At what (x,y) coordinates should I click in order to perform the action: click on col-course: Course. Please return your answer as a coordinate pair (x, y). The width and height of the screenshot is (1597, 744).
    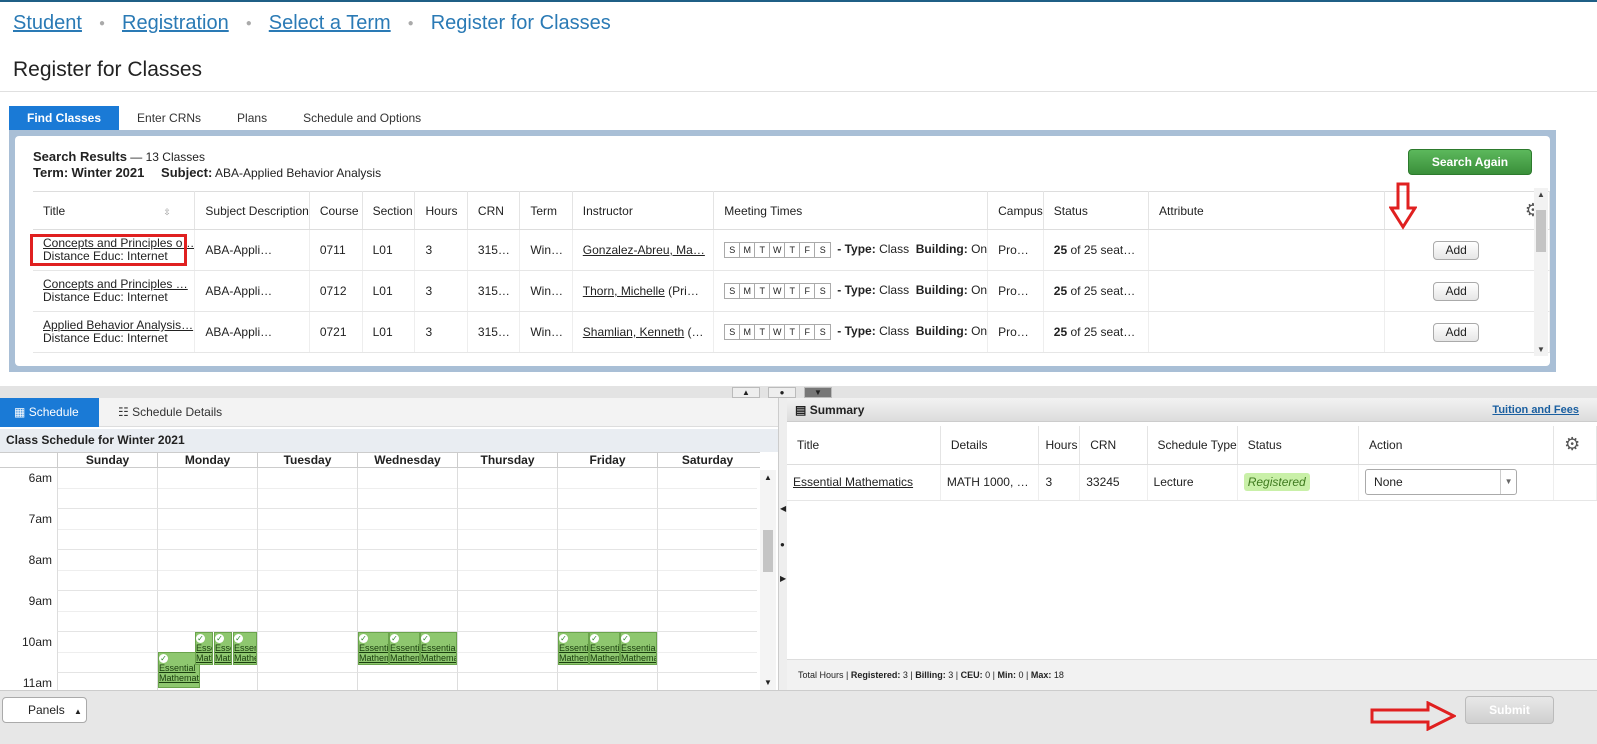
    Looking at the image, I should click on (336, 210).